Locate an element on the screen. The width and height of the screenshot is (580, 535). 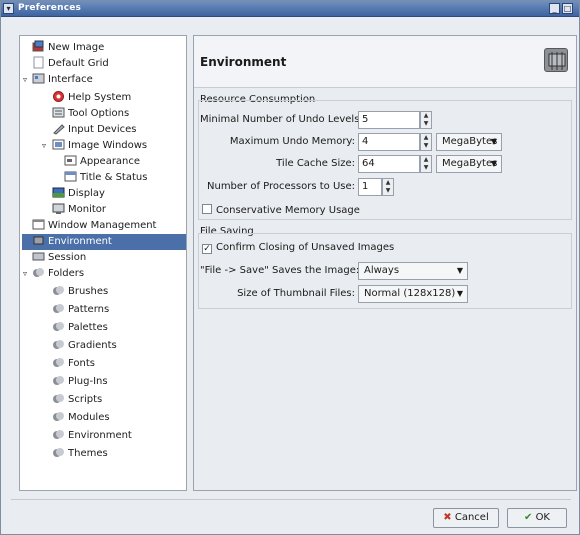
display-icon is located at coordinates (58, 192).